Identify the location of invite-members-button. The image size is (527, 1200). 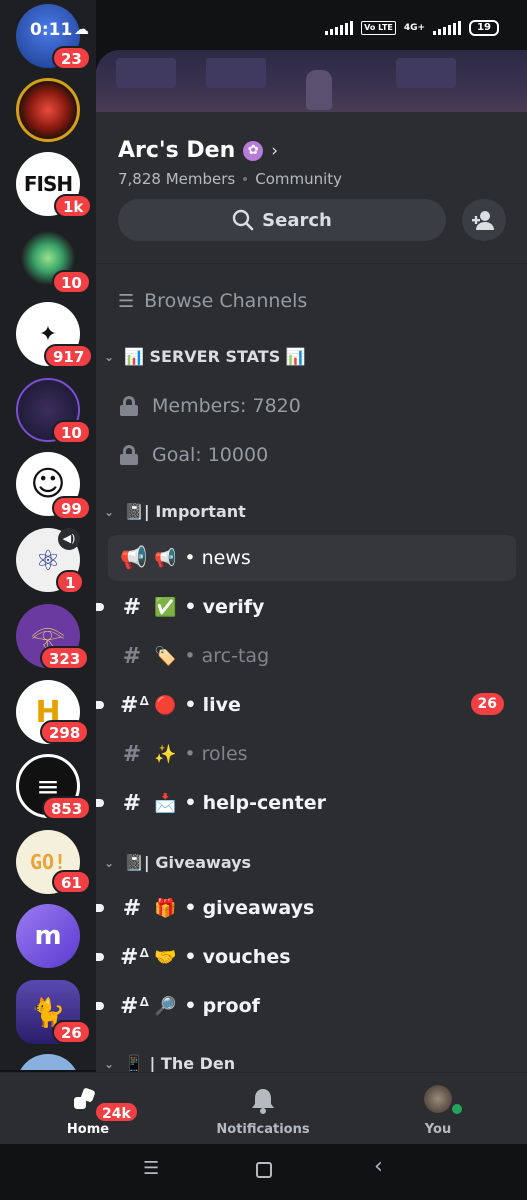
(484, 220).